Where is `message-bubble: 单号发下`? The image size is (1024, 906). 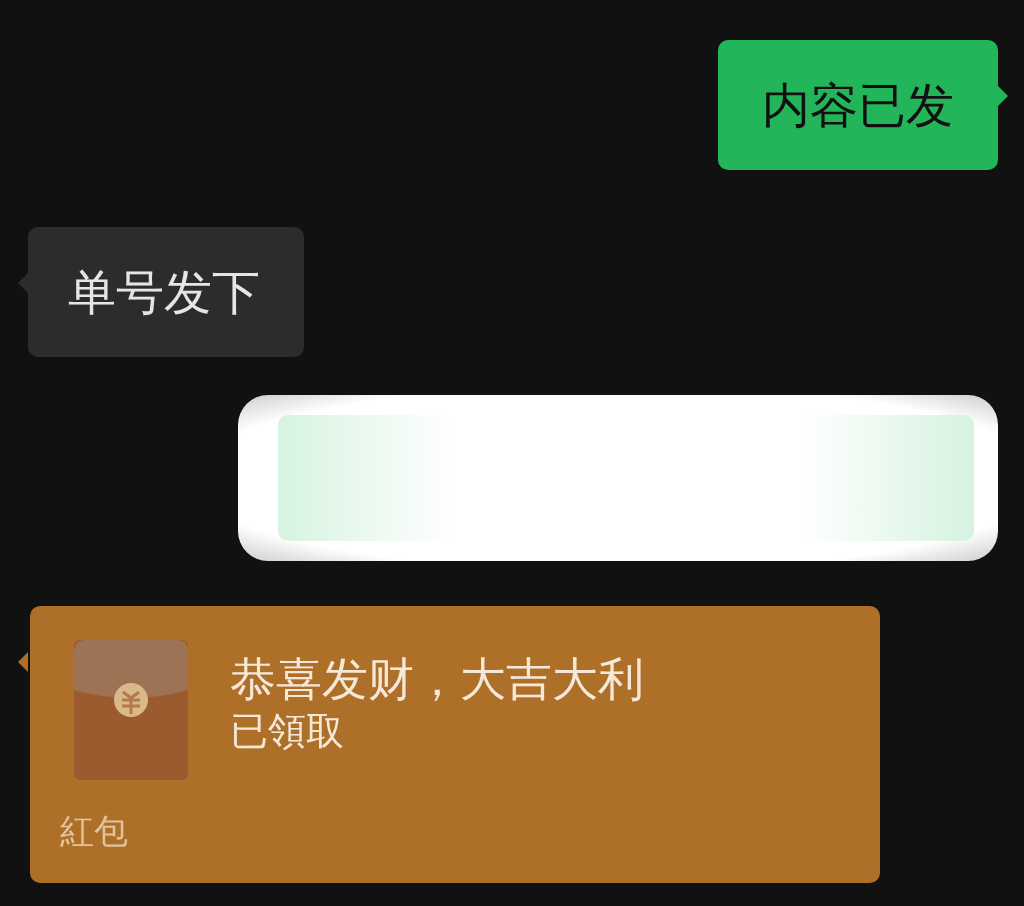
message-bubble: 单号发下 is located at coordinates (166, 292).